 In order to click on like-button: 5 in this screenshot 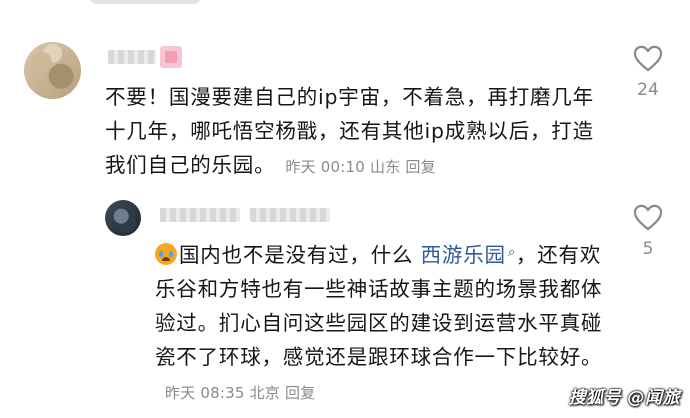, I will do `click(648, 231)`.